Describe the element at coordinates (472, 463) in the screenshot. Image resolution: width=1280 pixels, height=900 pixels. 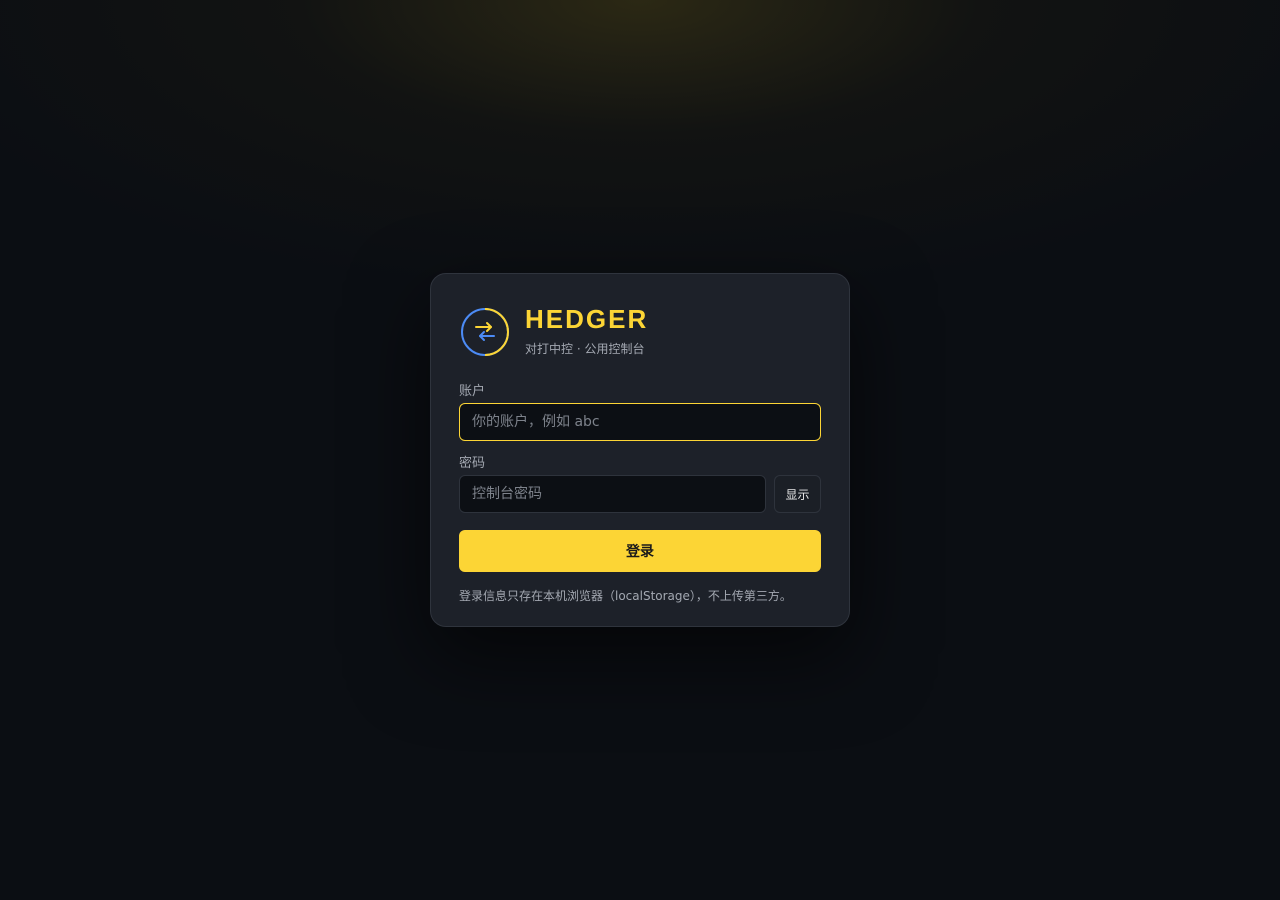
I see `password-label: 密码` at that location.